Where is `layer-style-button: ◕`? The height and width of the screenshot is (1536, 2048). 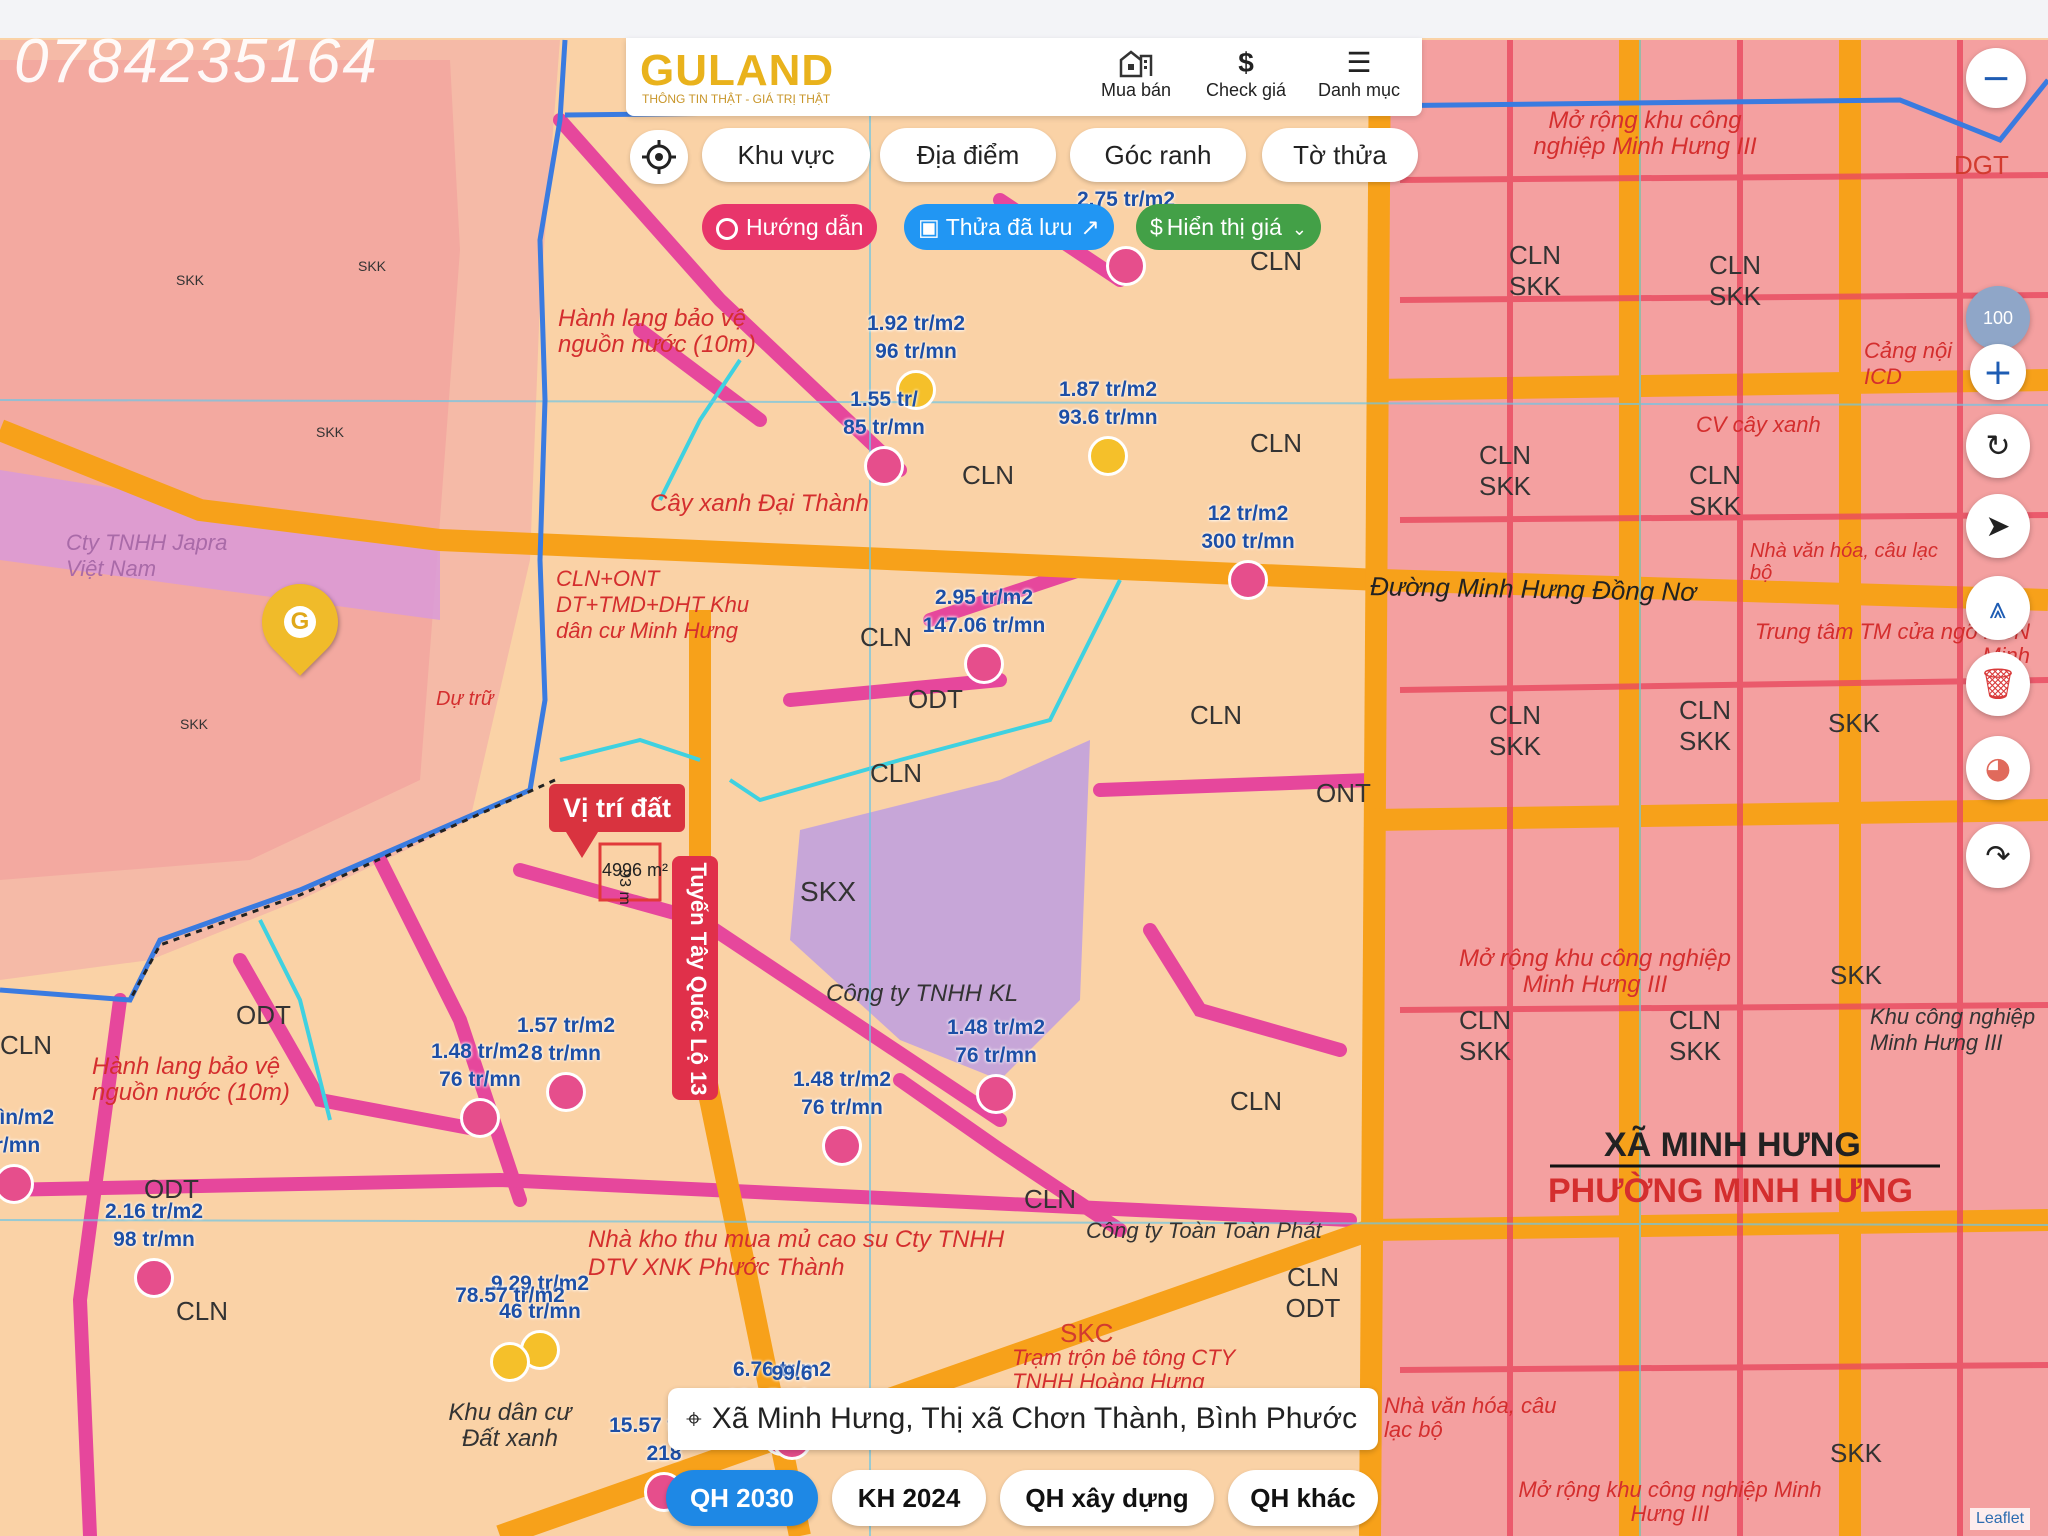 layer-style-button: ◕ is located at coordinates (1998, 768).